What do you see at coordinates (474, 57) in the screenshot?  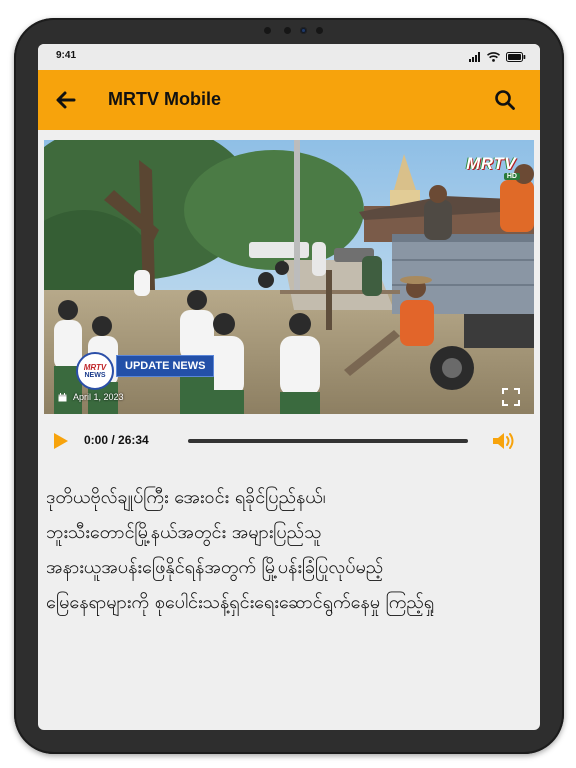 I see `cellular-signal-icon` at bounding box center [474, 57].